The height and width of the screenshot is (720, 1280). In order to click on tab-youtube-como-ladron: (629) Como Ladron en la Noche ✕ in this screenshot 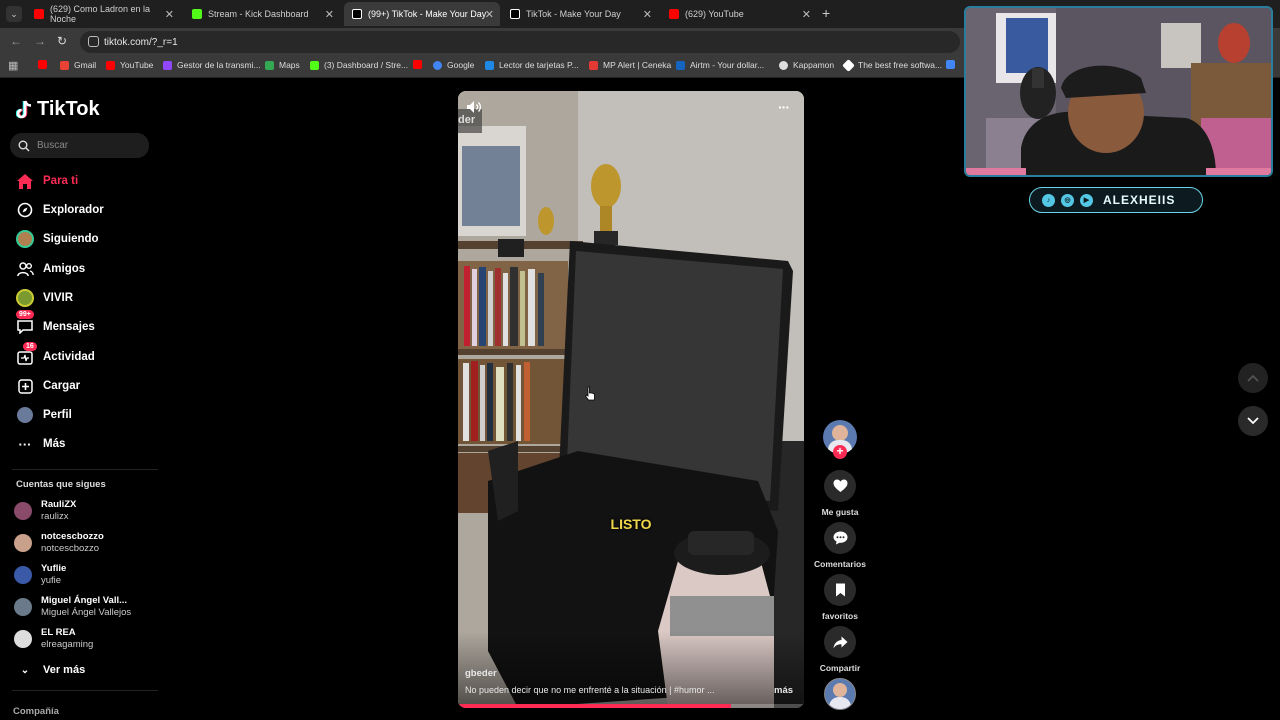, I will do `click(103, 14)`.